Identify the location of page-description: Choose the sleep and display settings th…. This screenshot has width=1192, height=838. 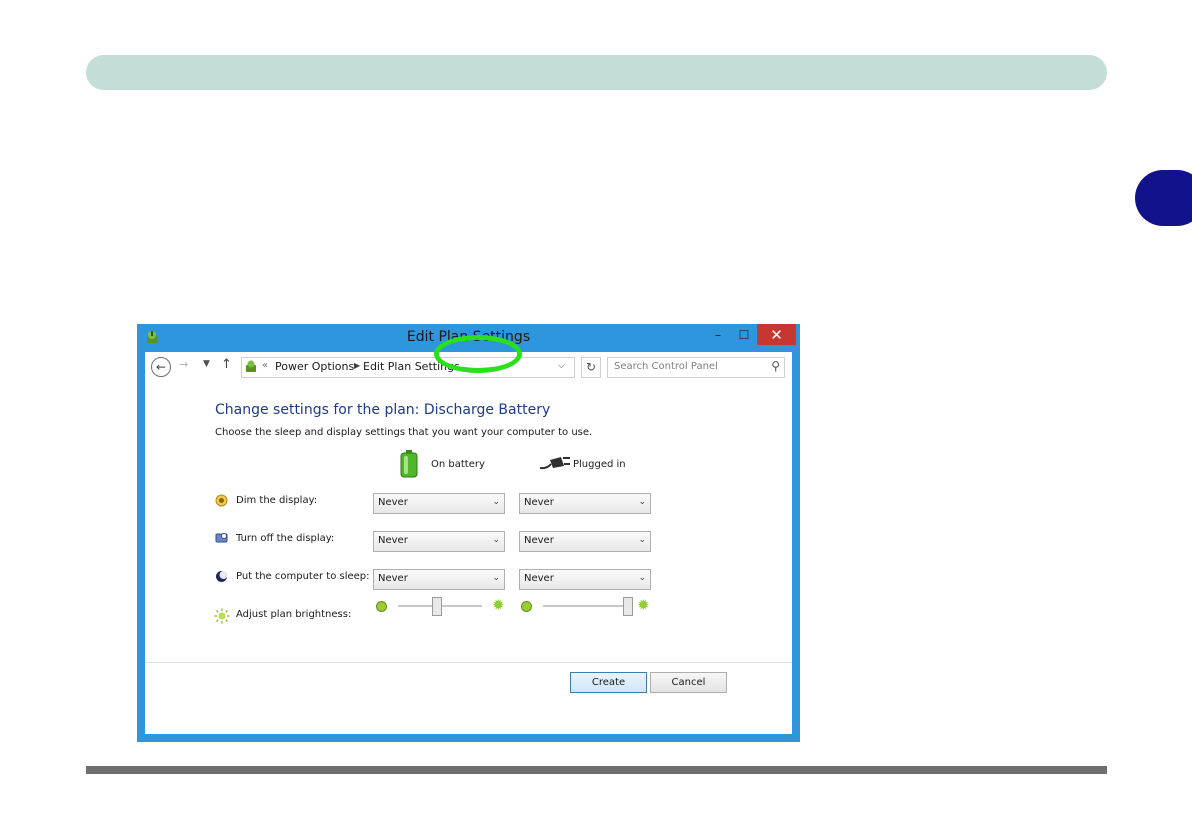
(404, 432).